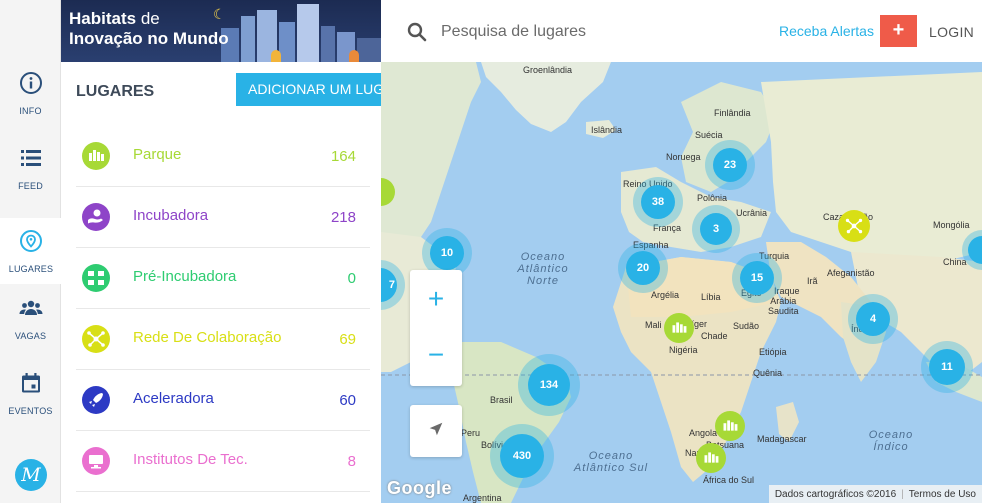 The width and height of the screenshot is (982, 503). I want to click on cluster-count: 430, so click(522, 456).